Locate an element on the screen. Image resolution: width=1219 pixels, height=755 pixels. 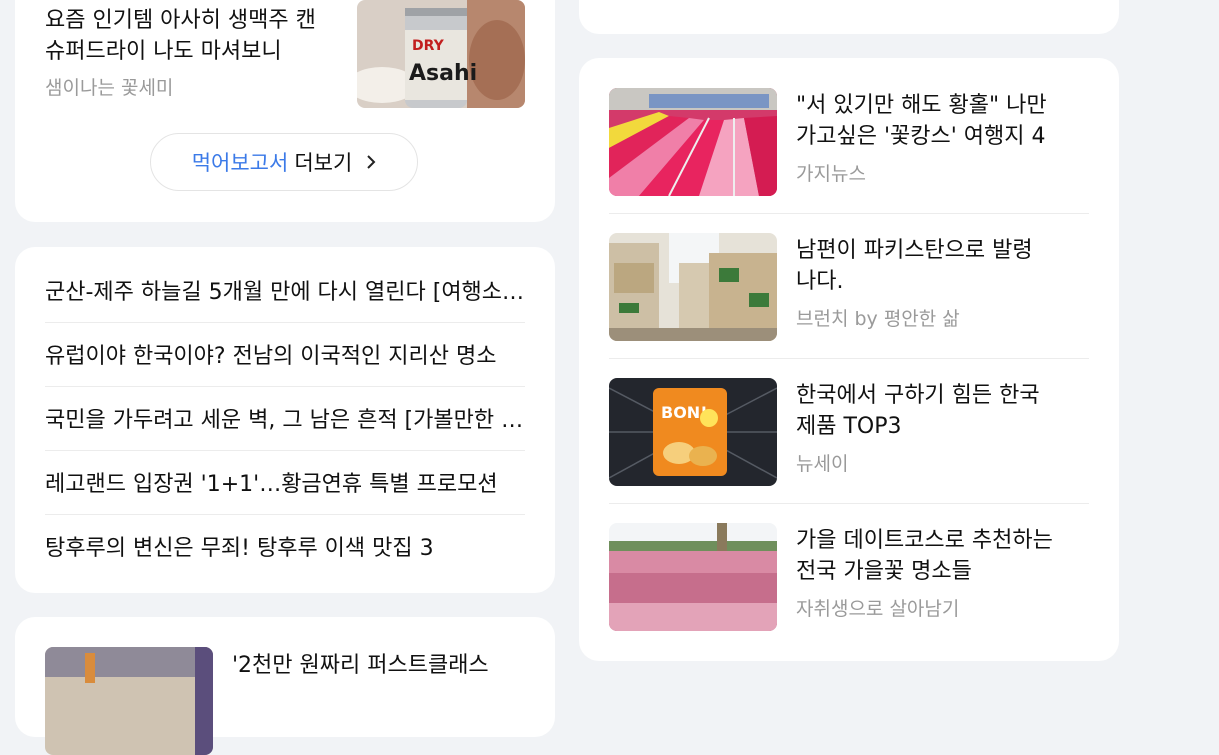
list-item-title: 레고랜드 입장권 '1+1'…황금연휴 특별 프로모션 is located at coordinates (271, 484).